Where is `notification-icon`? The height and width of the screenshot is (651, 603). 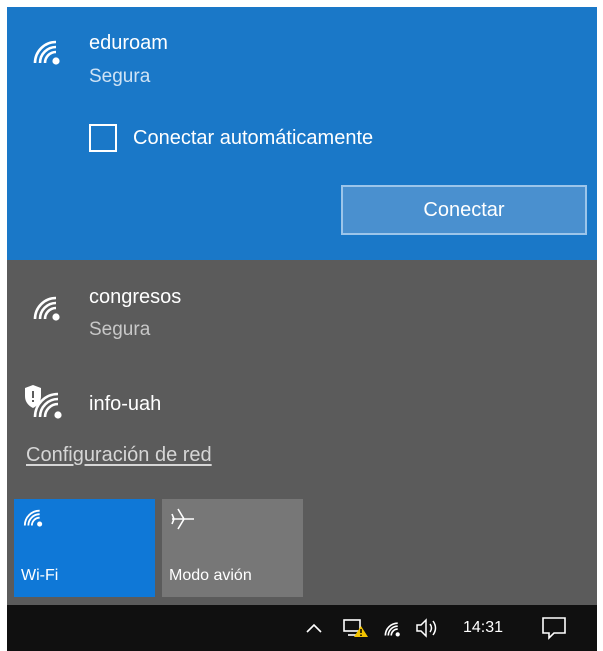 notification-icon is located at coordinates (554, 628).